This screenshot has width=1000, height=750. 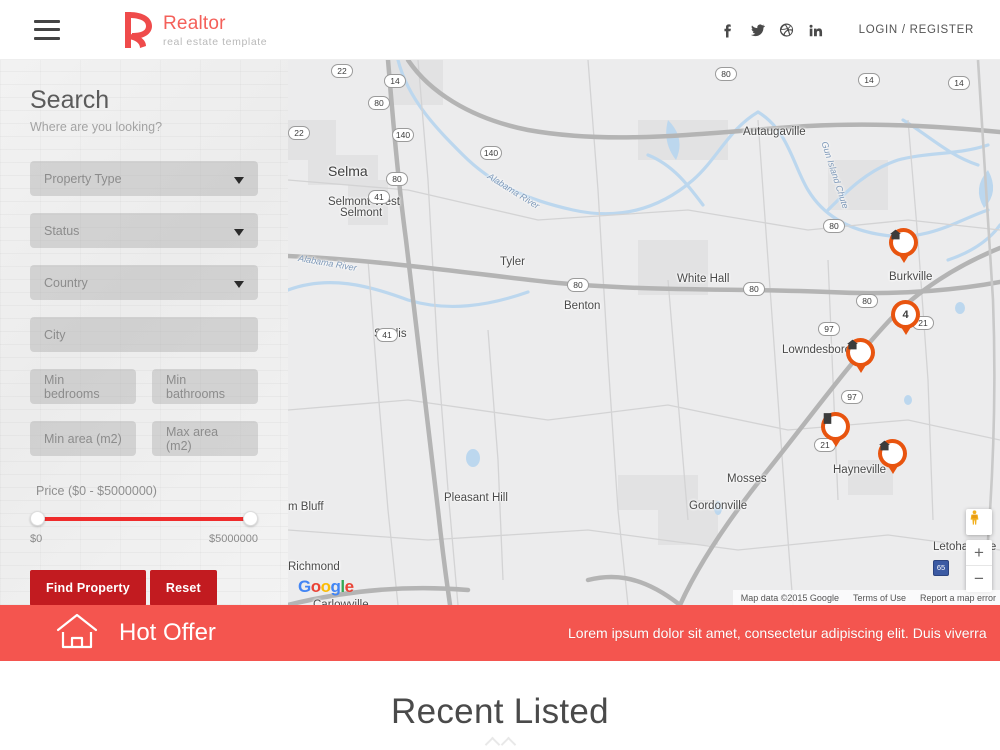 What do you see at coordinates (144, 438) in the screenshot?
I see `area-row: Min area (m2) Max area (m2)` at bounding box center [144, 438].